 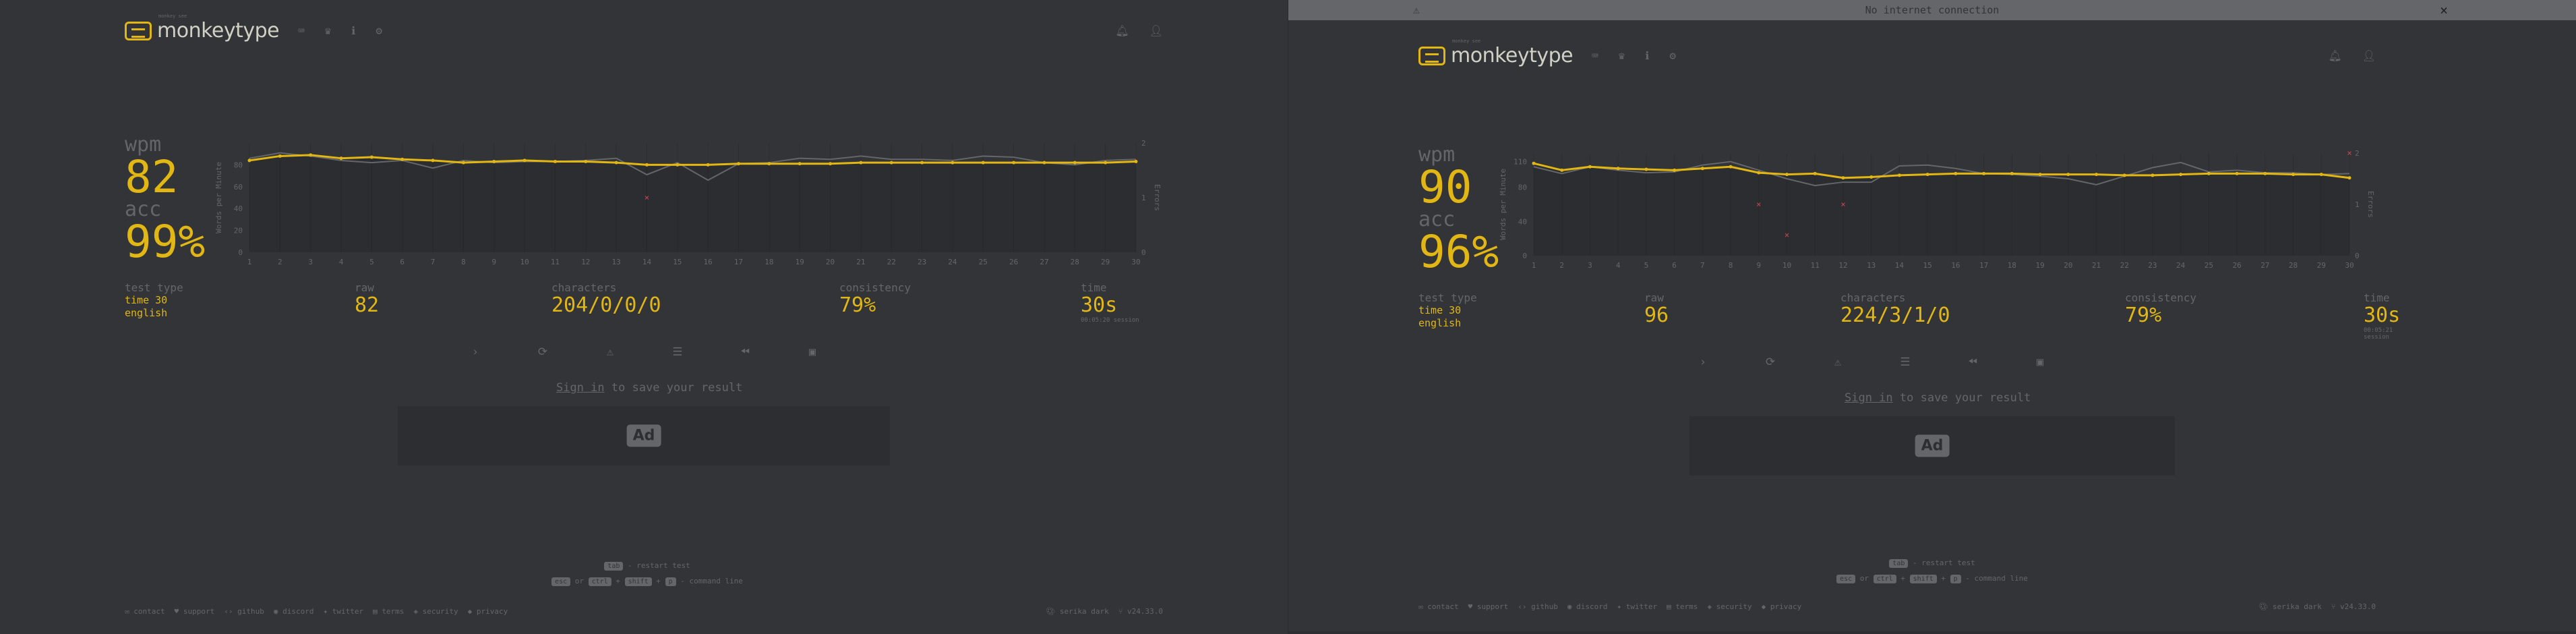 What do you see at coordinates (1900, 266) in the screenshot?
I see `x-tick-label: 14` at bounding box center [1900, 266].